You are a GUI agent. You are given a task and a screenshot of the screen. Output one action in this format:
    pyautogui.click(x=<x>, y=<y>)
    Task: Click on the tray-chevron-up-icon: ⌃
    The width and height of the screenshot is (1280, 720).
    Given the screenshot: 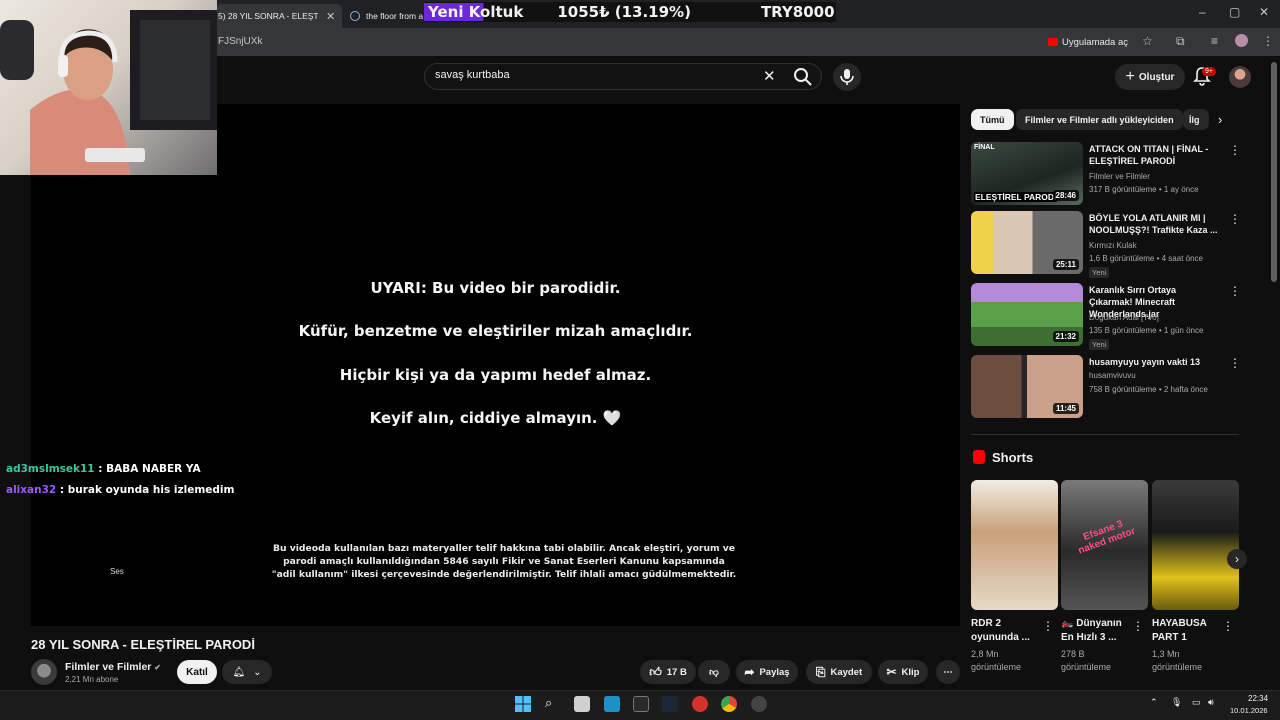 What is the action you would take?
    pyautogui.click(x=1154, y=702)
    